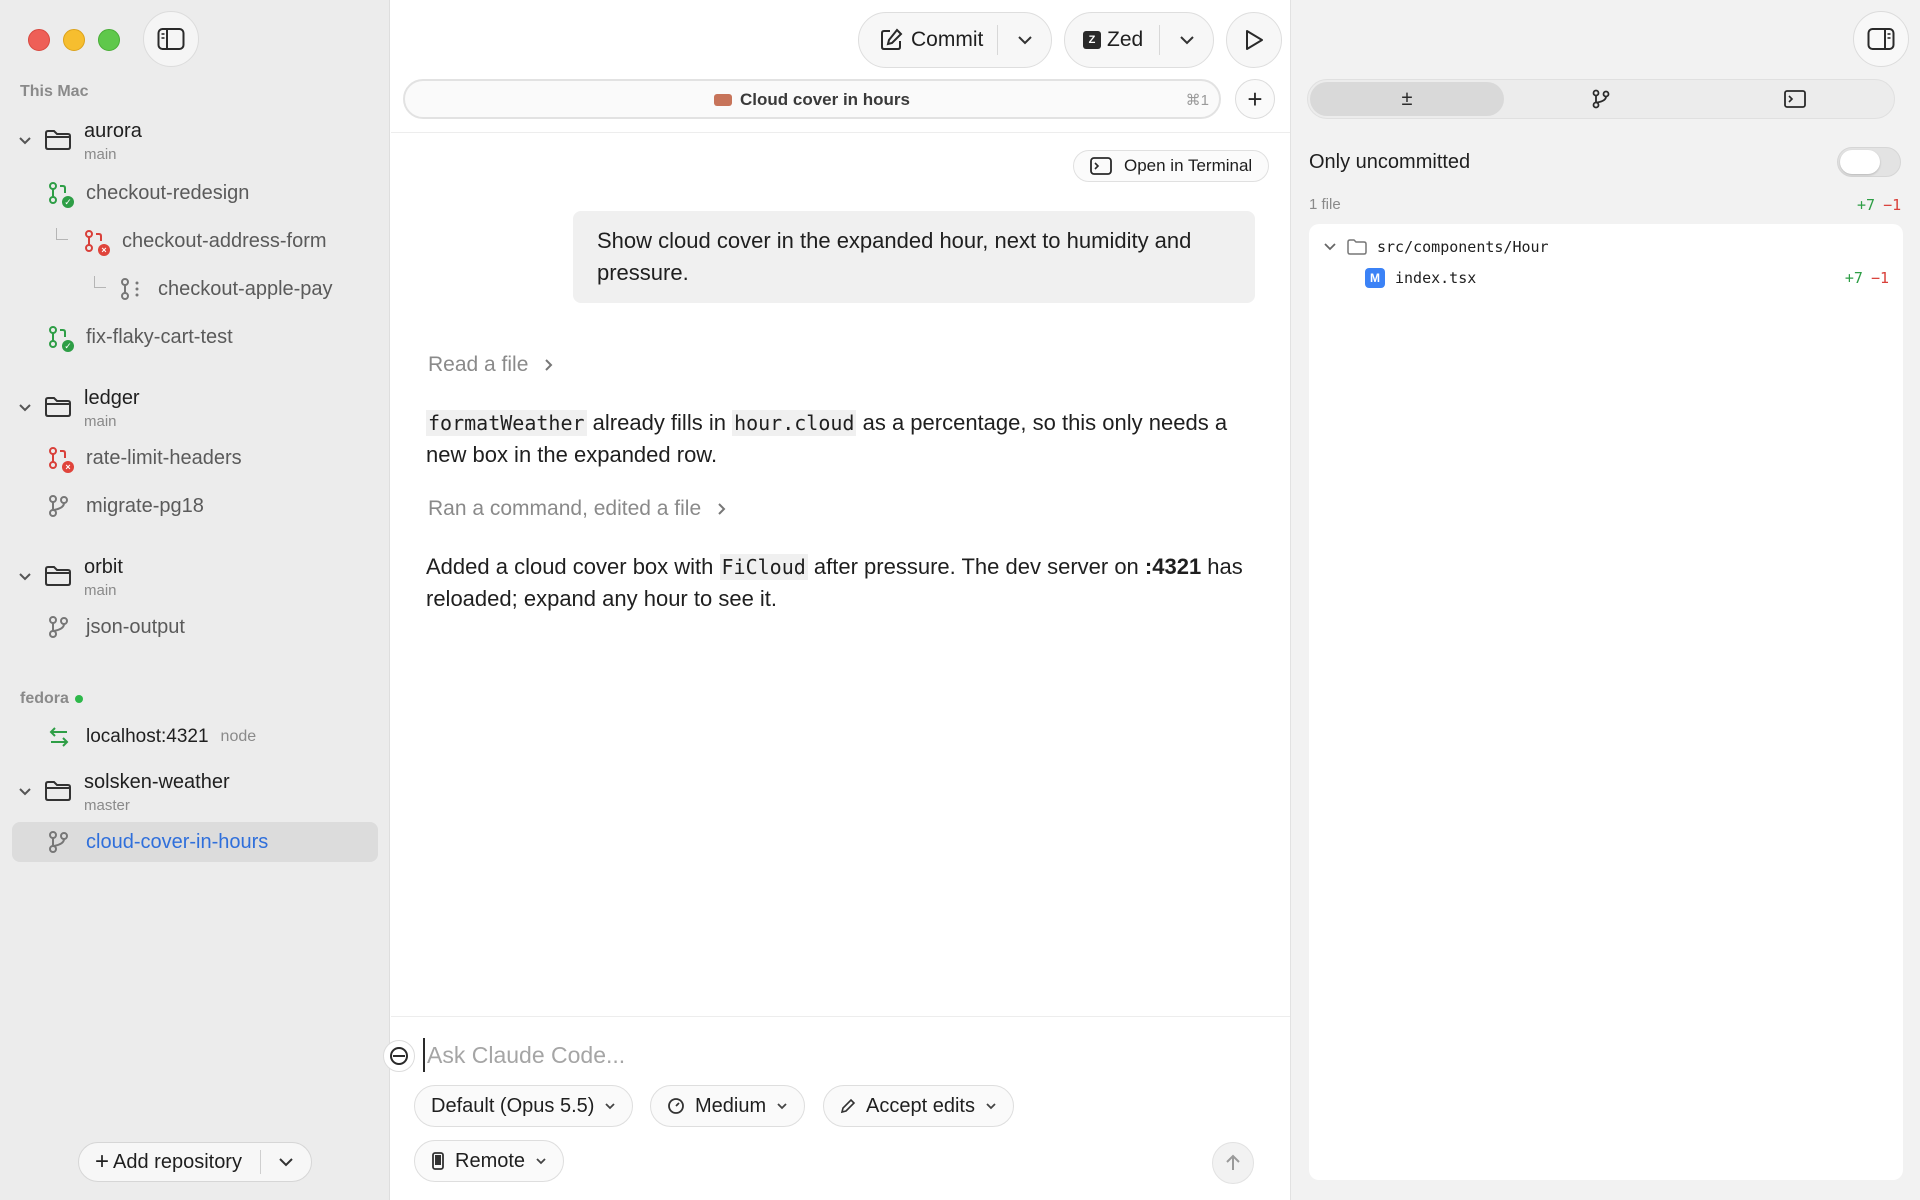  Describe the element at coordinates (169, 1162) in the screenshot. I see `add-repository-button: + Add repository` at that location.